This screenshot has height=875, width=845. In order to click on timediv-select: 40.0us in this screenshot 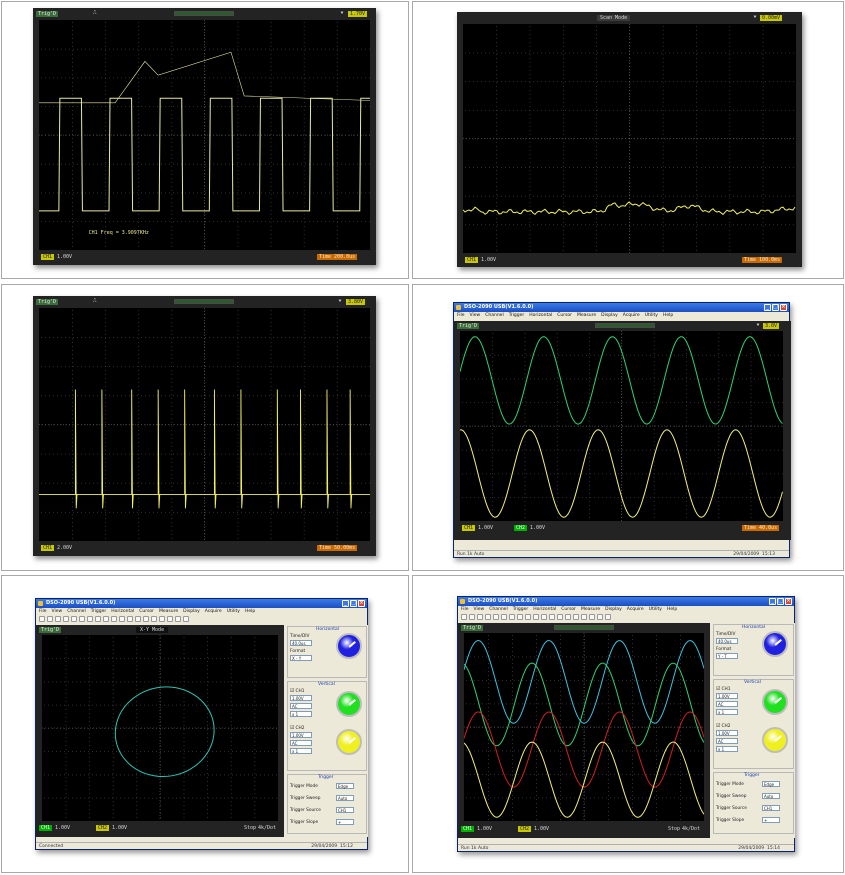, I will do `click(727, 641)`.